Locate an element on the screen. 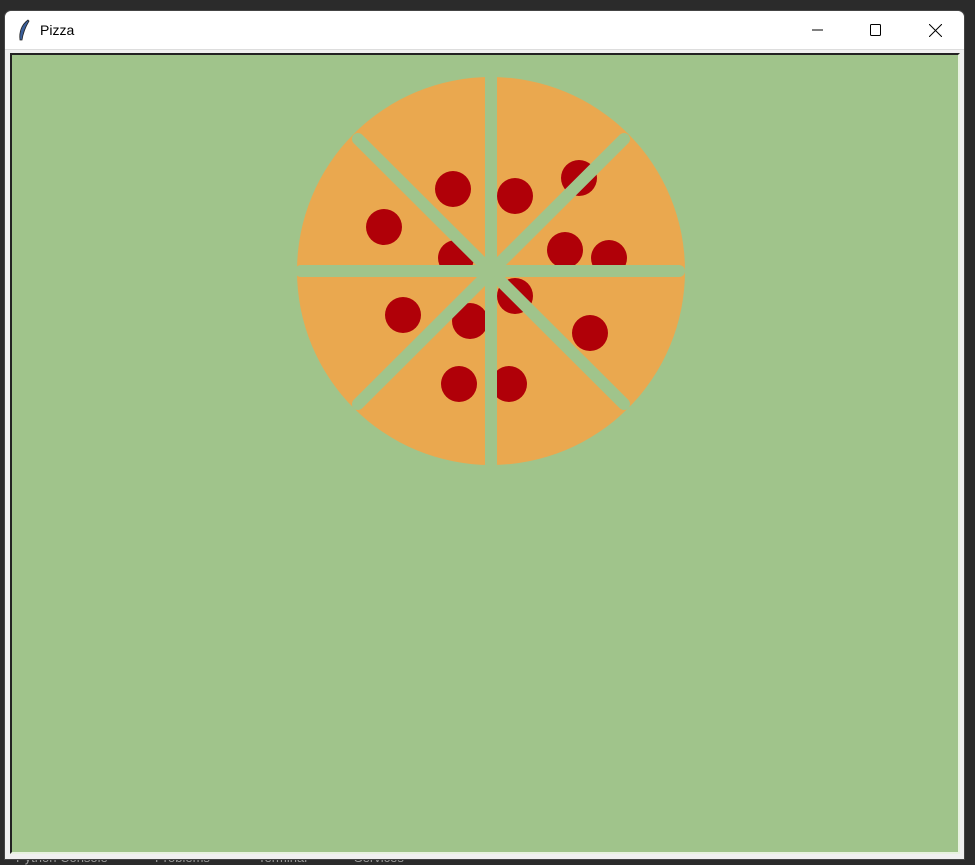  minimize-icon is located at coordinates (817, 30).